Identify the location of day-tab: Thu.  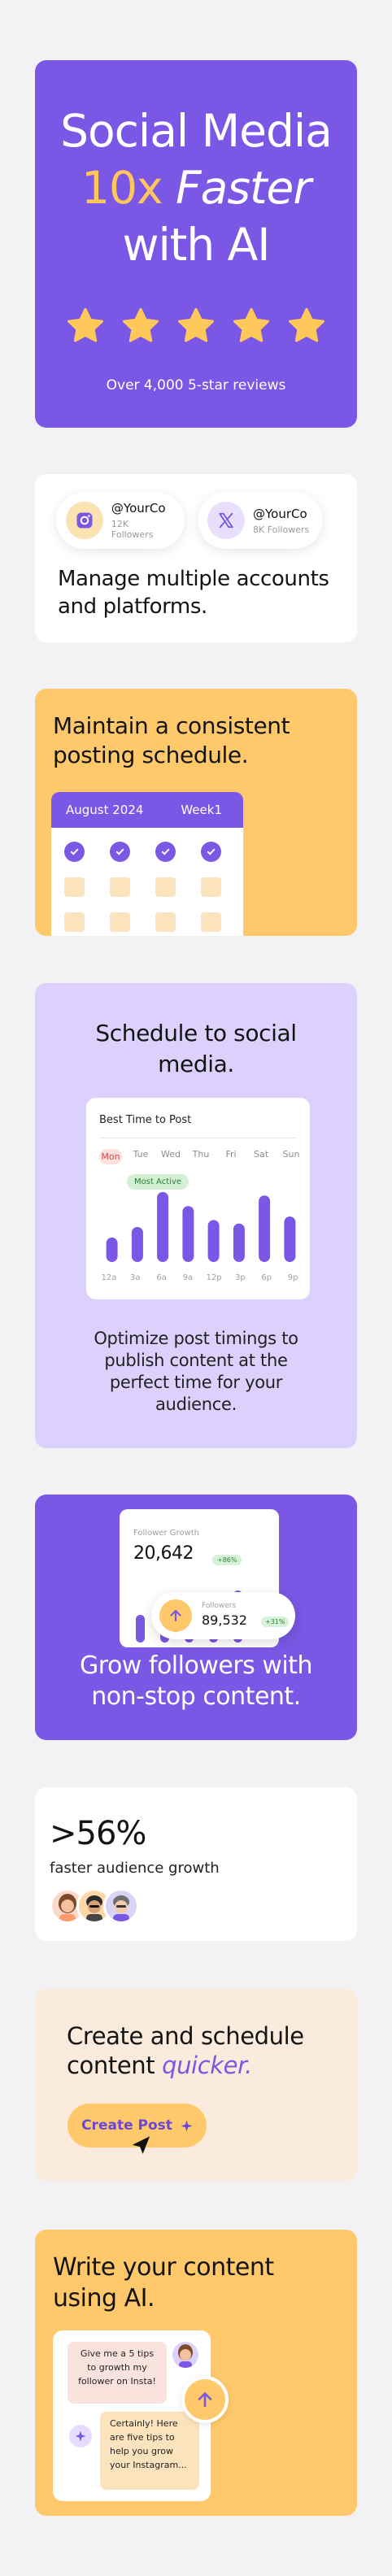
(200, 1157).